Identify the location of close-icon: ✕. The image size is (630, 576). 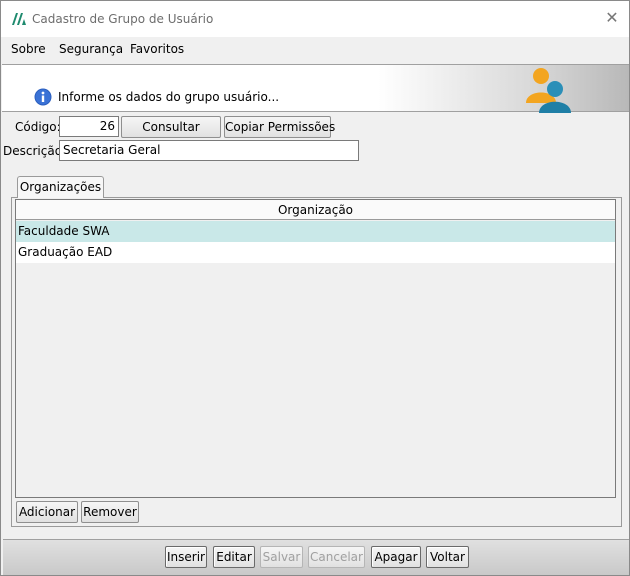
(612, 18).